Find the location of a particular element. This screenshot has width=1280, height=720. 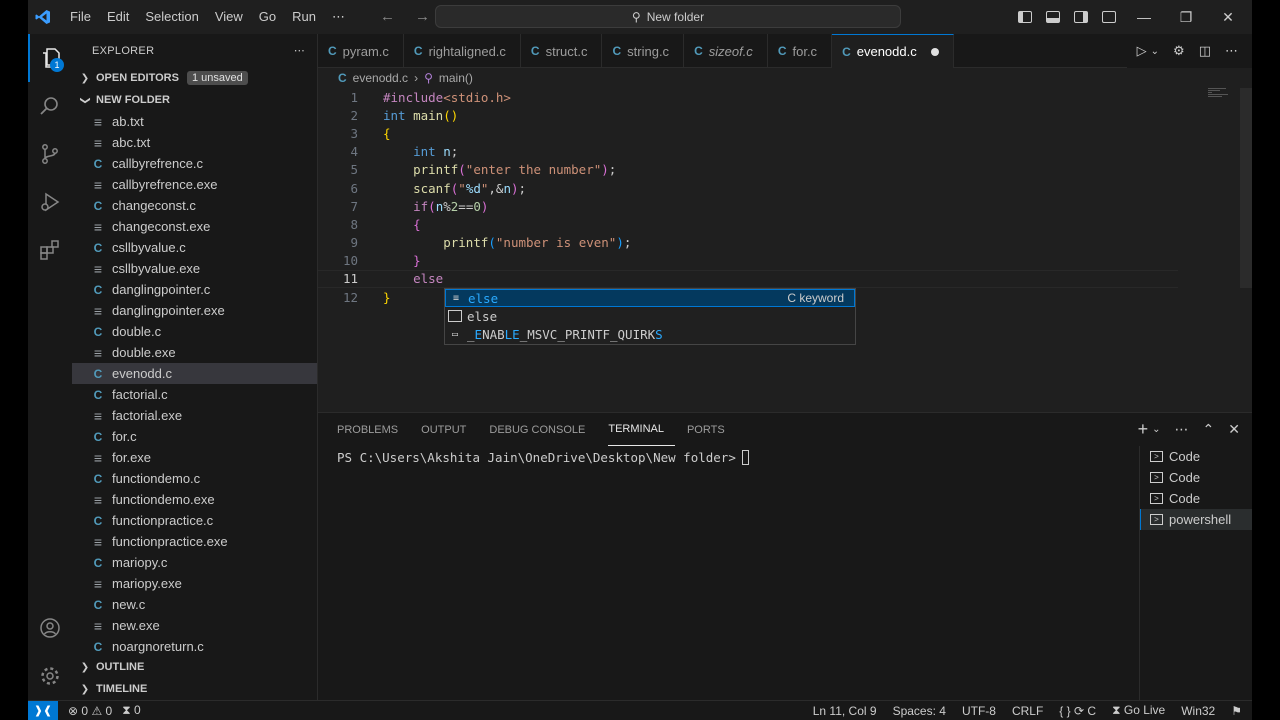

file-tree-item: ≡ new.exe is located at coordinates (194, 625).